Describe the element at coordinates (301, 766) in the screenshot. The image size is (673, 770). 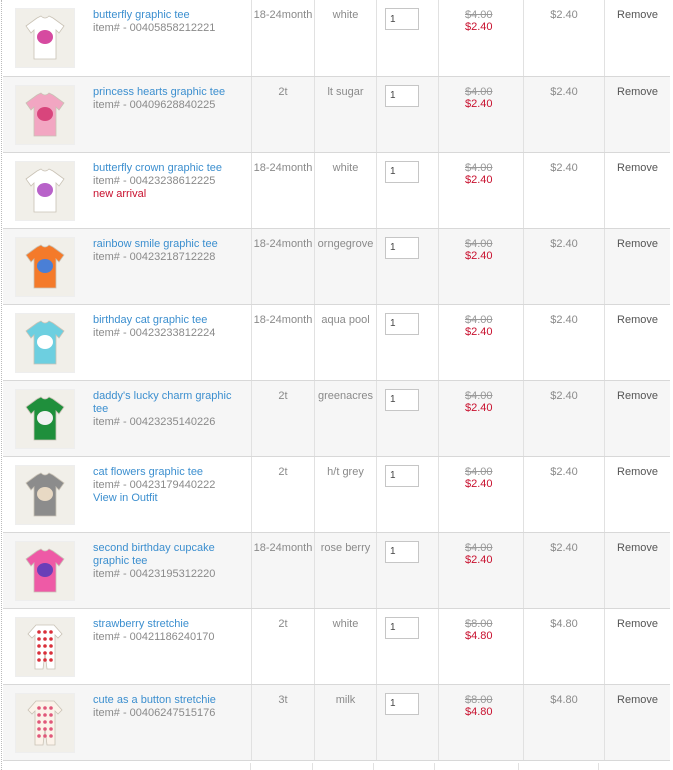
I see `cell-edge` at that location.